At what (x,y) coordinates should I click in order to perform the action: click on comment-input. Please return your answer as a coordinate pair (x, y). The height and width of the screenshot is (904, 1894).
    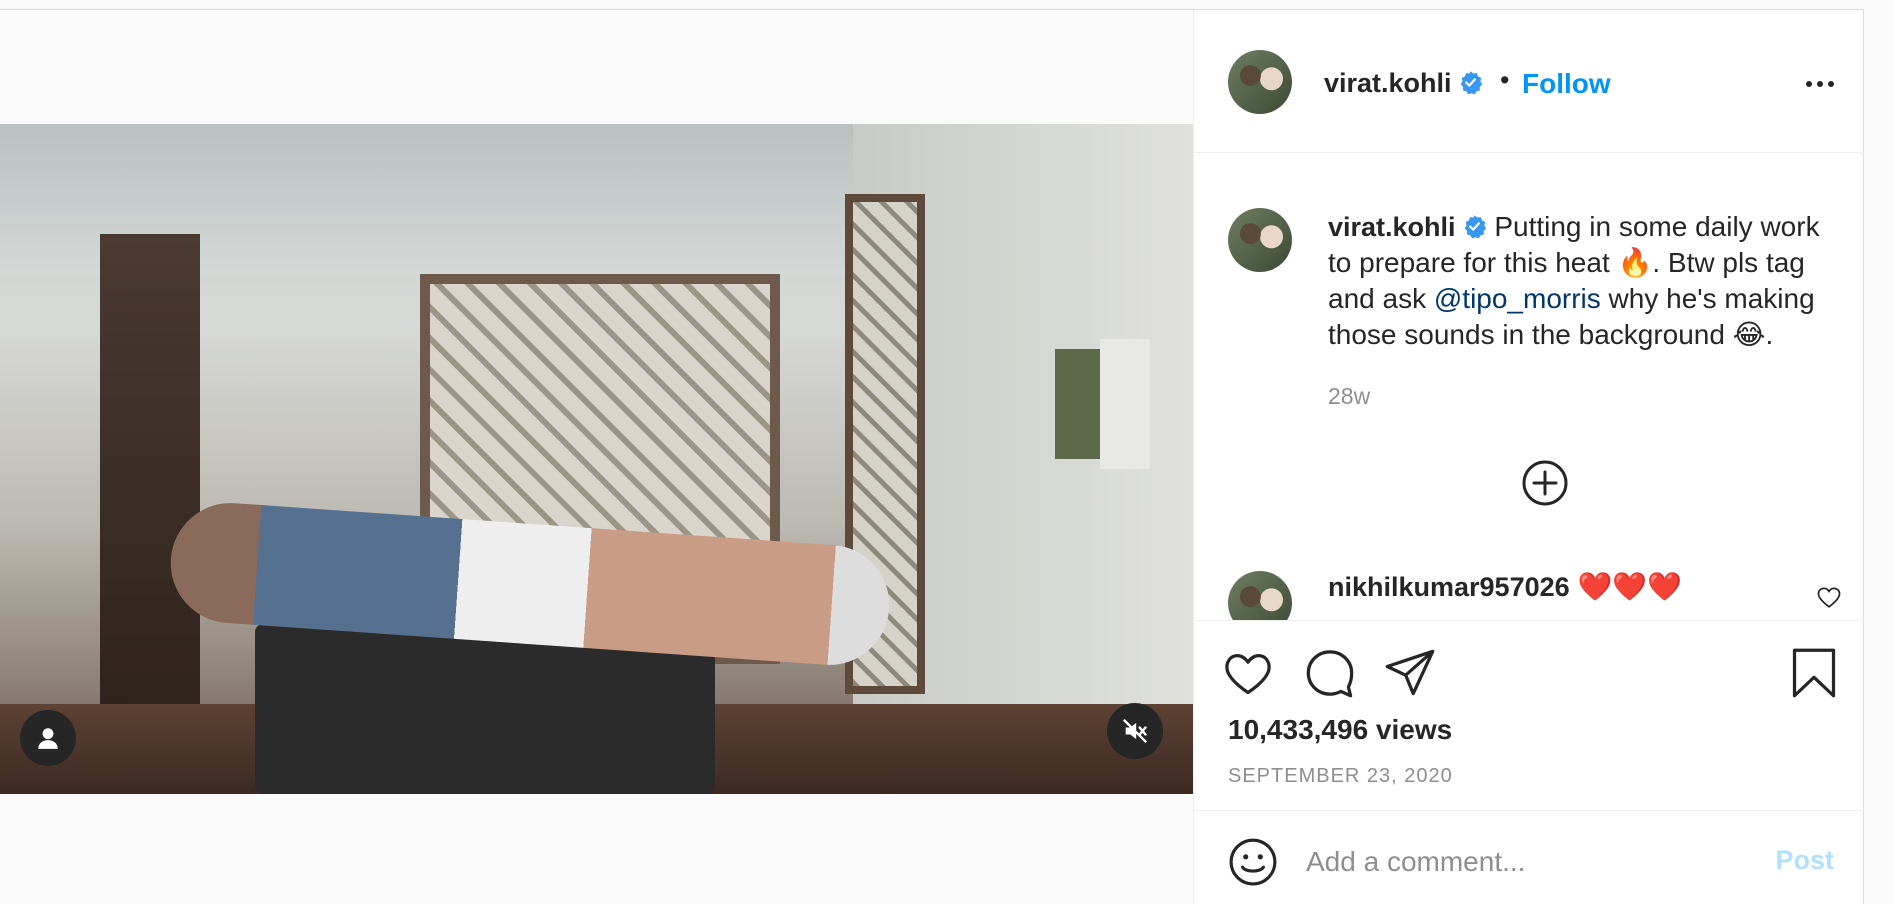
    Looking at the image, I should click on (1521, 862).